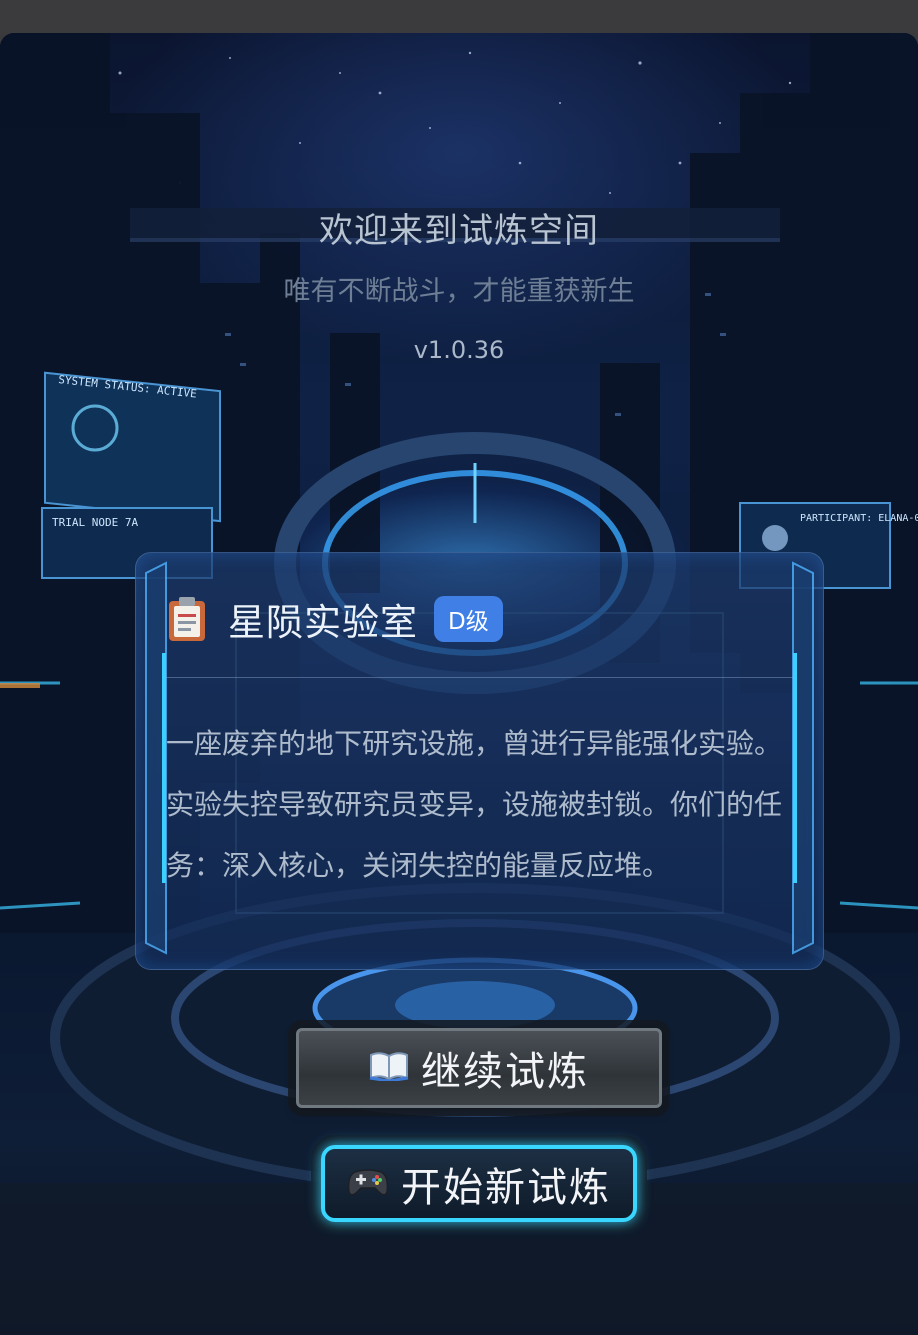 This screenshot has height=1335, width=918. What do you see at coordinates (459, 231) in the screenshot?
I see `welcome-title: 欢迎来到试炼空间` at bounding box center [459, 231].